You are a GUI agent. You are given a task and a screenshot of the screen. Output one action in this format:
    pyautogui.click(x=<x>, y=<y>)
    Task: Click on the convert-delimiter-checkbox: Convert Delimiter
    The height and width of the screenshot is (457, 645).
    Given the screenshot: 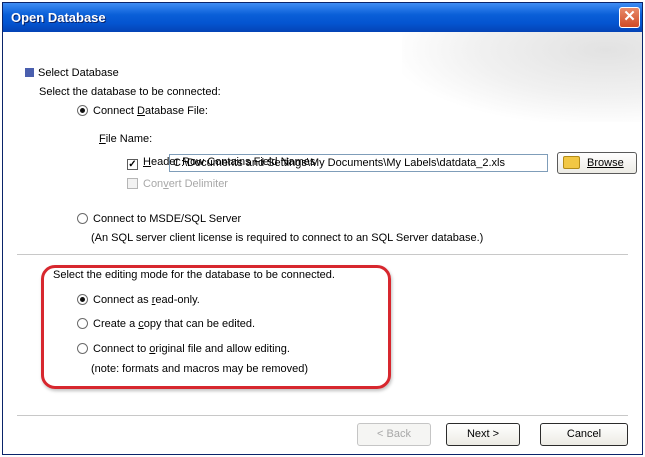 What is the action you would take?
    pyautogui.click(x=177, y=184)
    